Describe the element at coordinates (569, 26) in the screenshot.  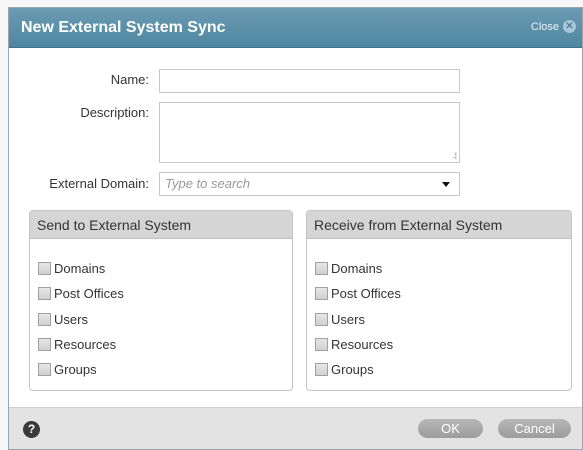
I see `close-icon: ✕` at that location.